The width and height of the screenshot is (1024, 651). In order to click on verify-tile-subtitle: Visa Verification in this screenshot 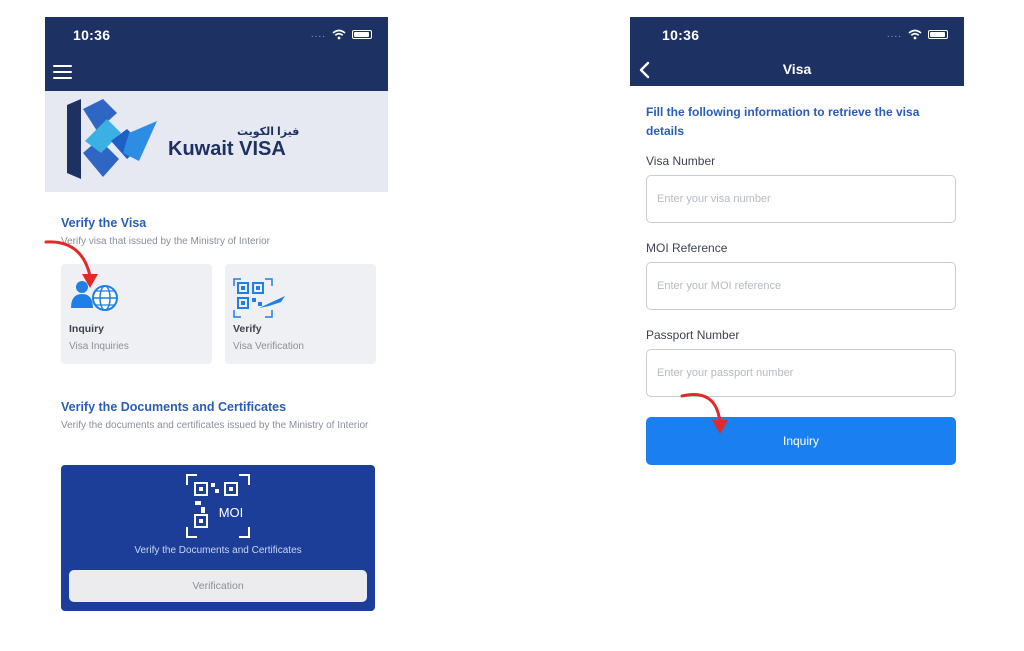, I will do `click(268, 346)`.